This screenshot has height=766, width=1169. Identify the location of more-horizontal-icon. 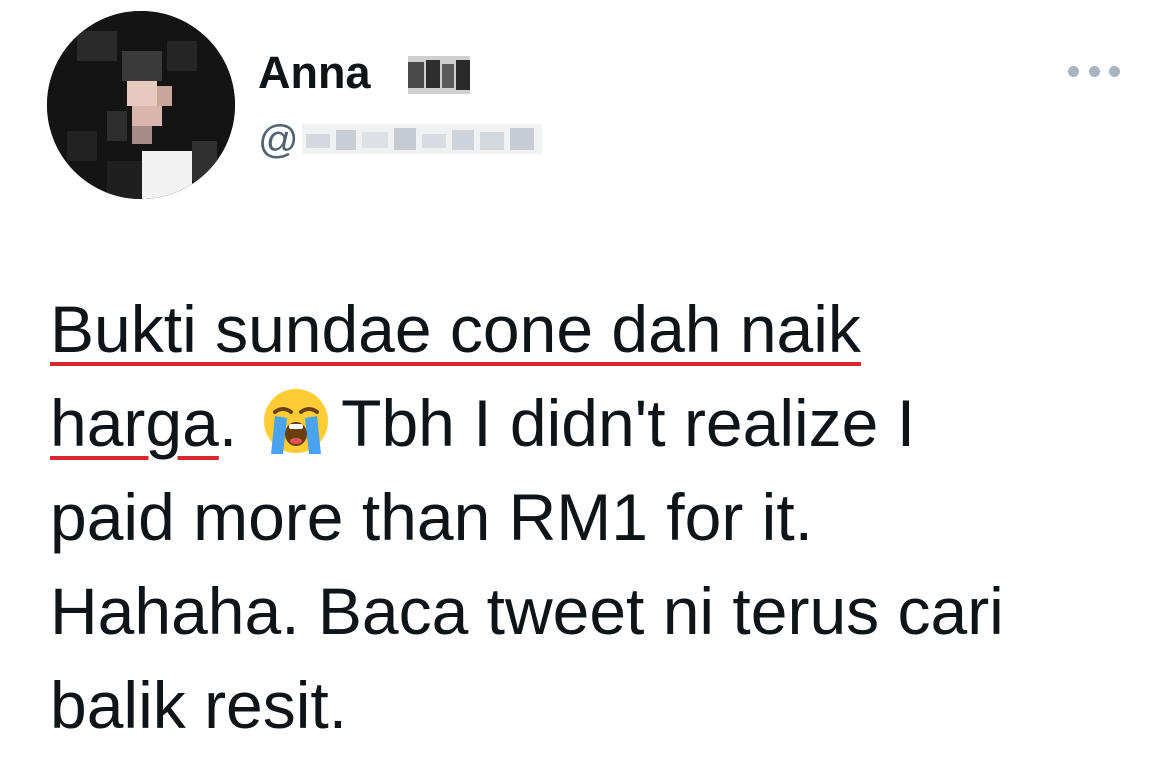
(1073, 71).